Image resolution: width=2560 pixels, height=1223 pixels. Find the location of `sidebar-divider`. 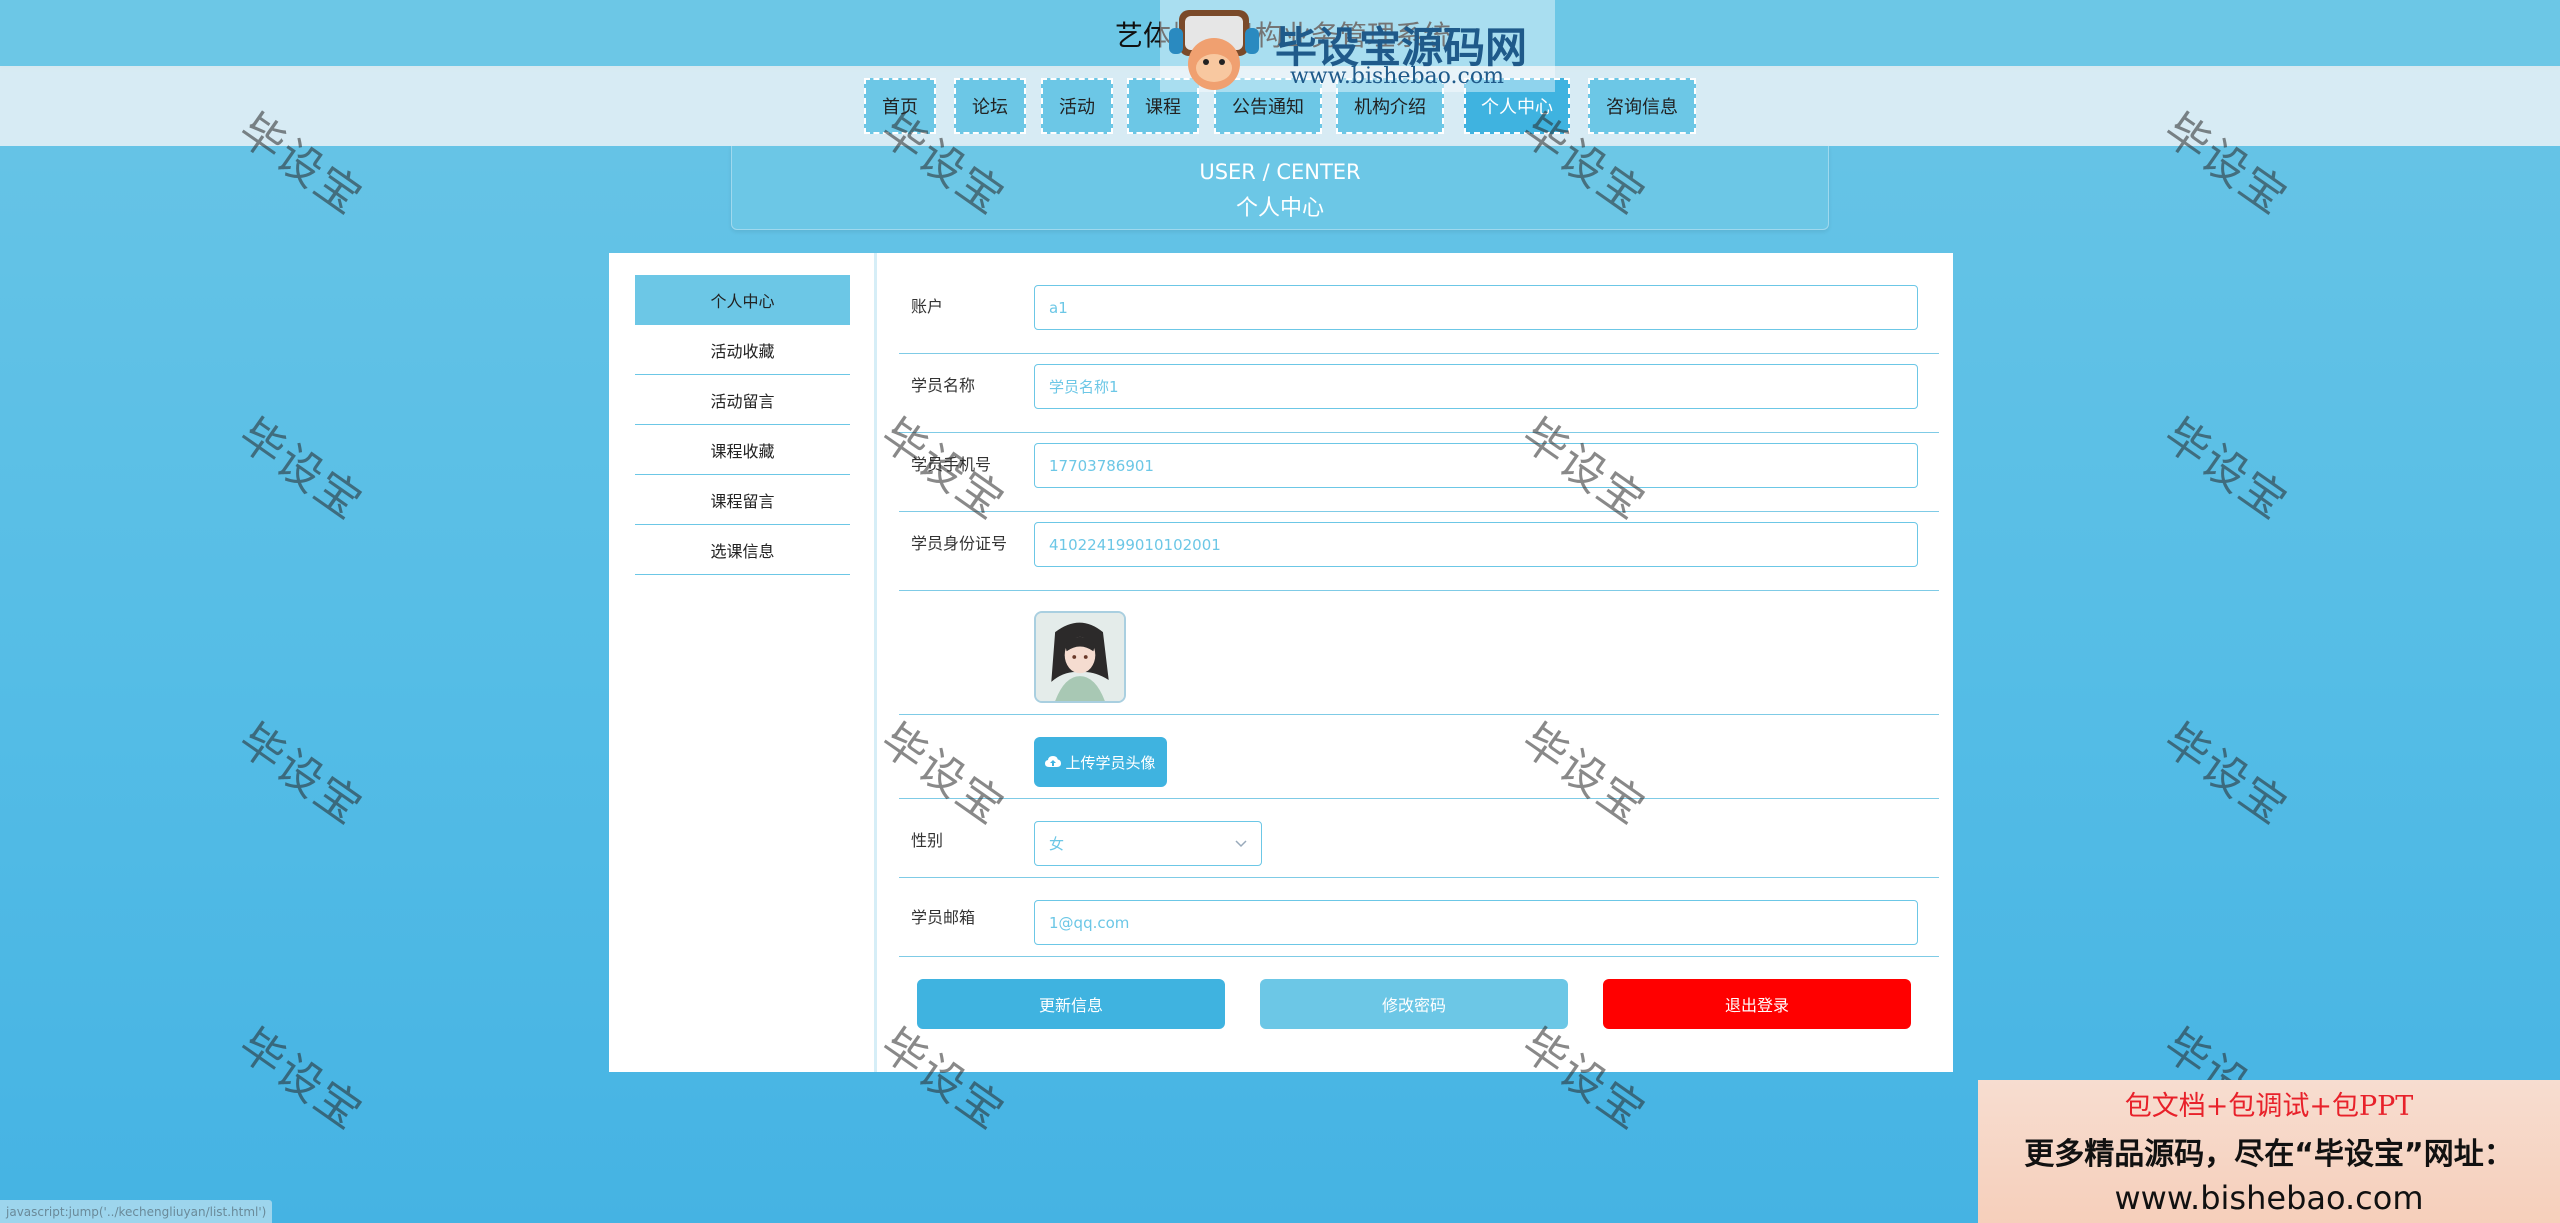

sidebar-divider is located at coordinates (875, 662).